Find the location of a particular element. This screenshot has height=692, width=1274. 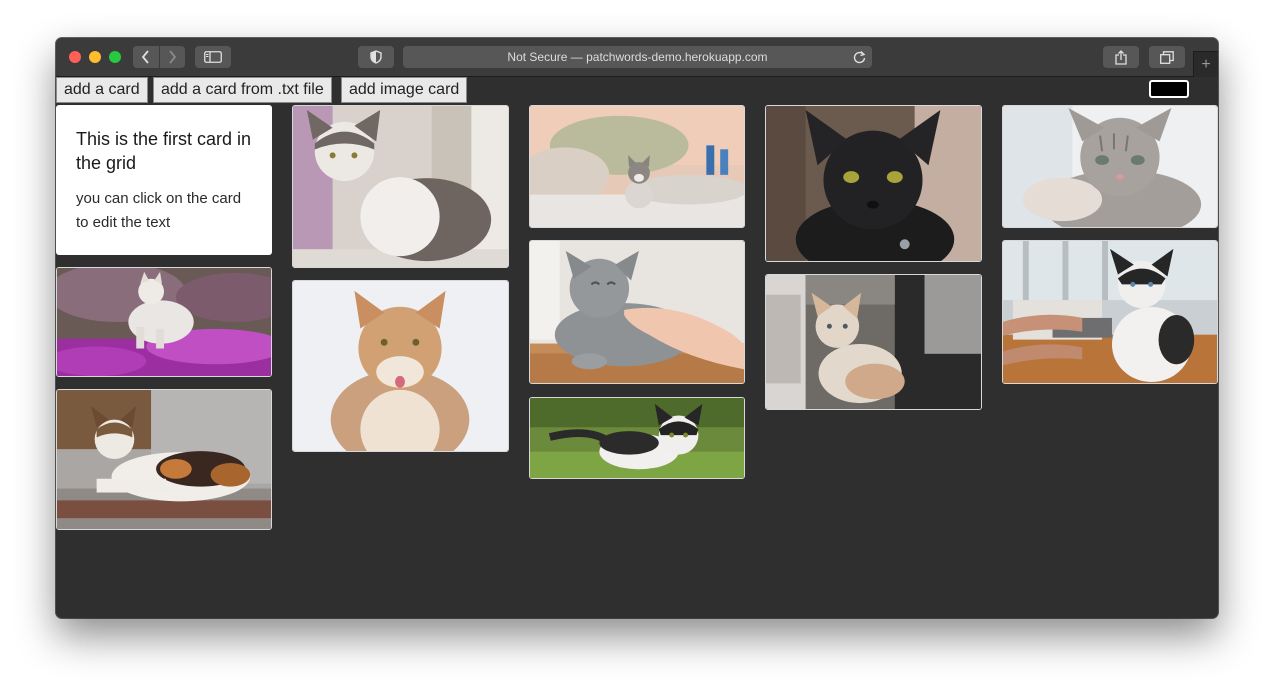

zoom-window-button is located at coordinates (115, 57).